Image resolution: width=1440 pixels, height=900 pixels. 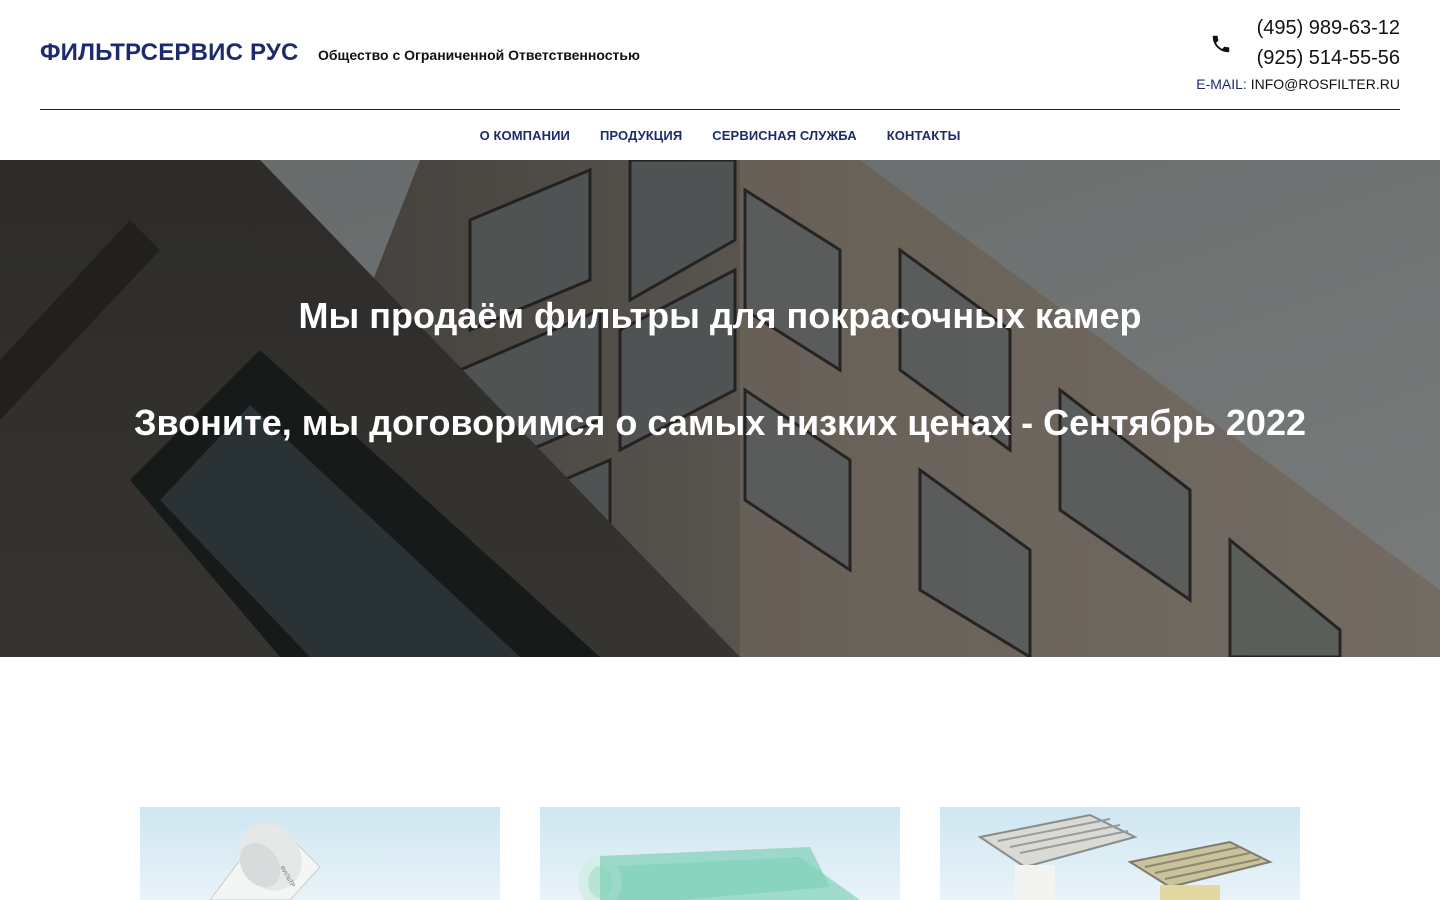 I want to click on phone-link-2: (925) 514-55-56, so click(x=1328, y=58).